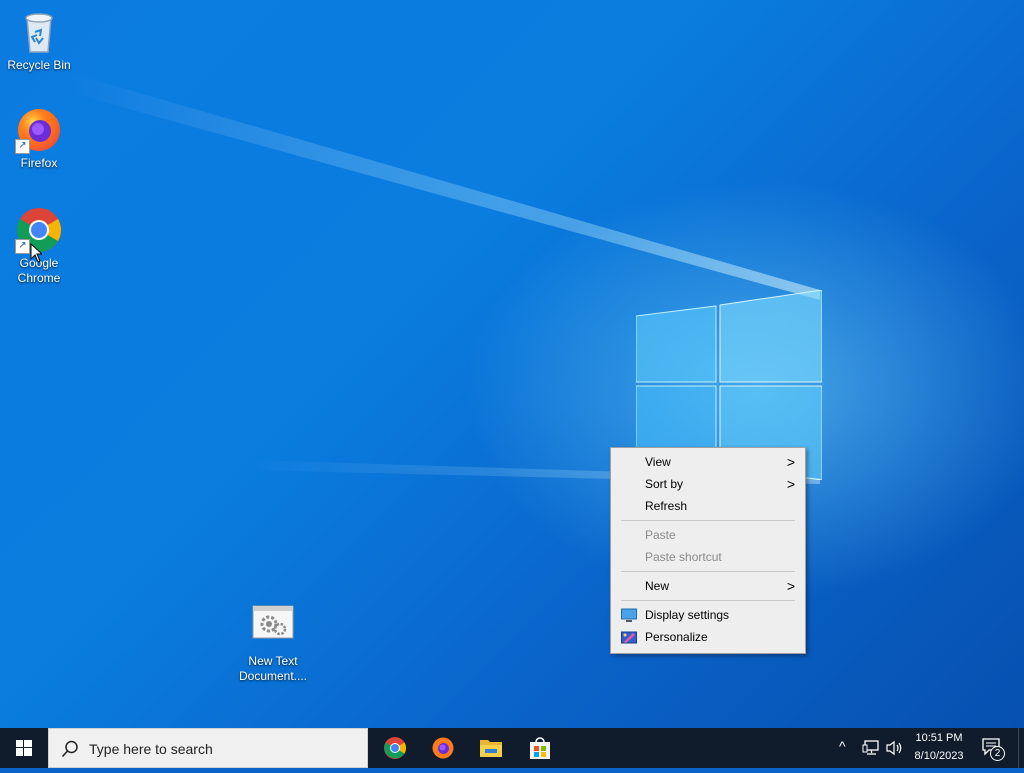  I want to click on menu-item-label: Personalize, so click(676, 637).